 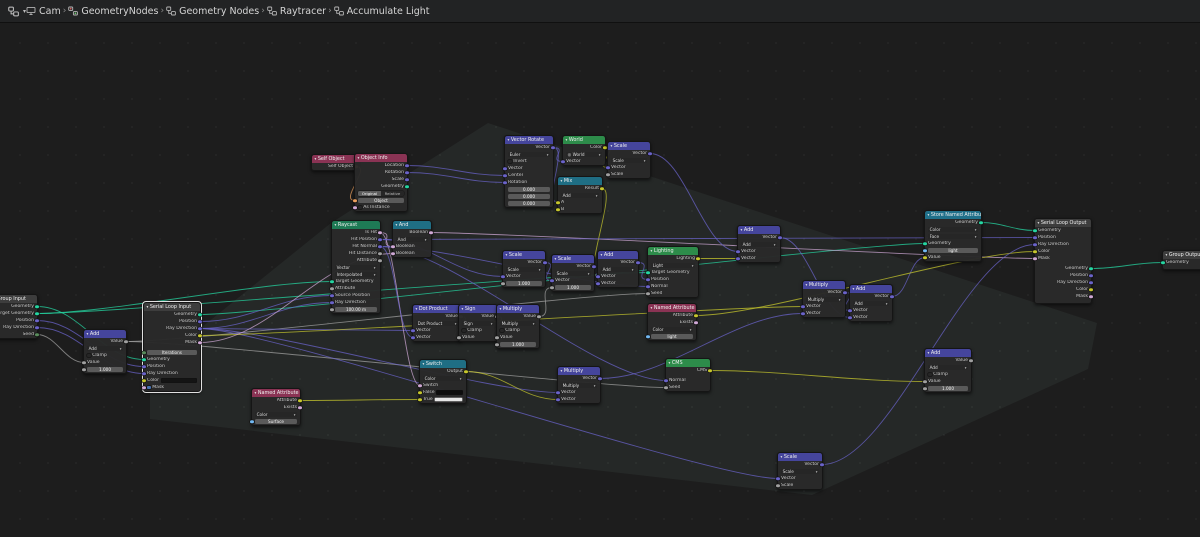 What do you see at coordinates (1035, 237) in the screenshot?
I see `input-socket-position` at bounding box center [1035, 237].